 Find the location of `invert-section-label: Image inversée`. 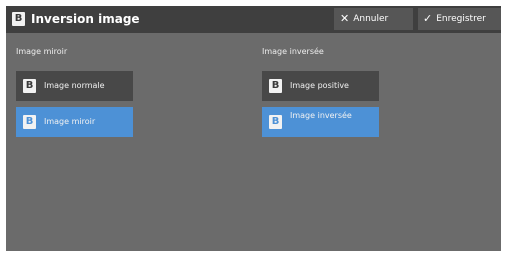

invert-section-label: Image inversée is located at coordinates (293, 51).